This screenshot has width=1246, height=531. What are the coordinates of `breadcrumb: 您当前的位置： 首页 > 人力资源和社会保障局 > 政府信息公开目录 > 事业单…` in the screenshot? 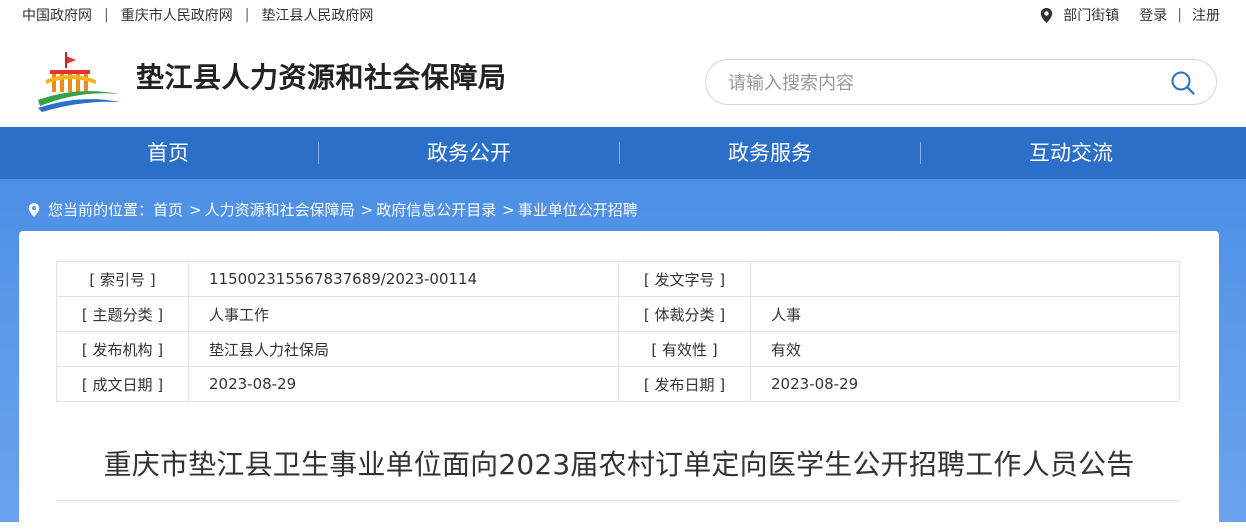 It's located at (333, 209).